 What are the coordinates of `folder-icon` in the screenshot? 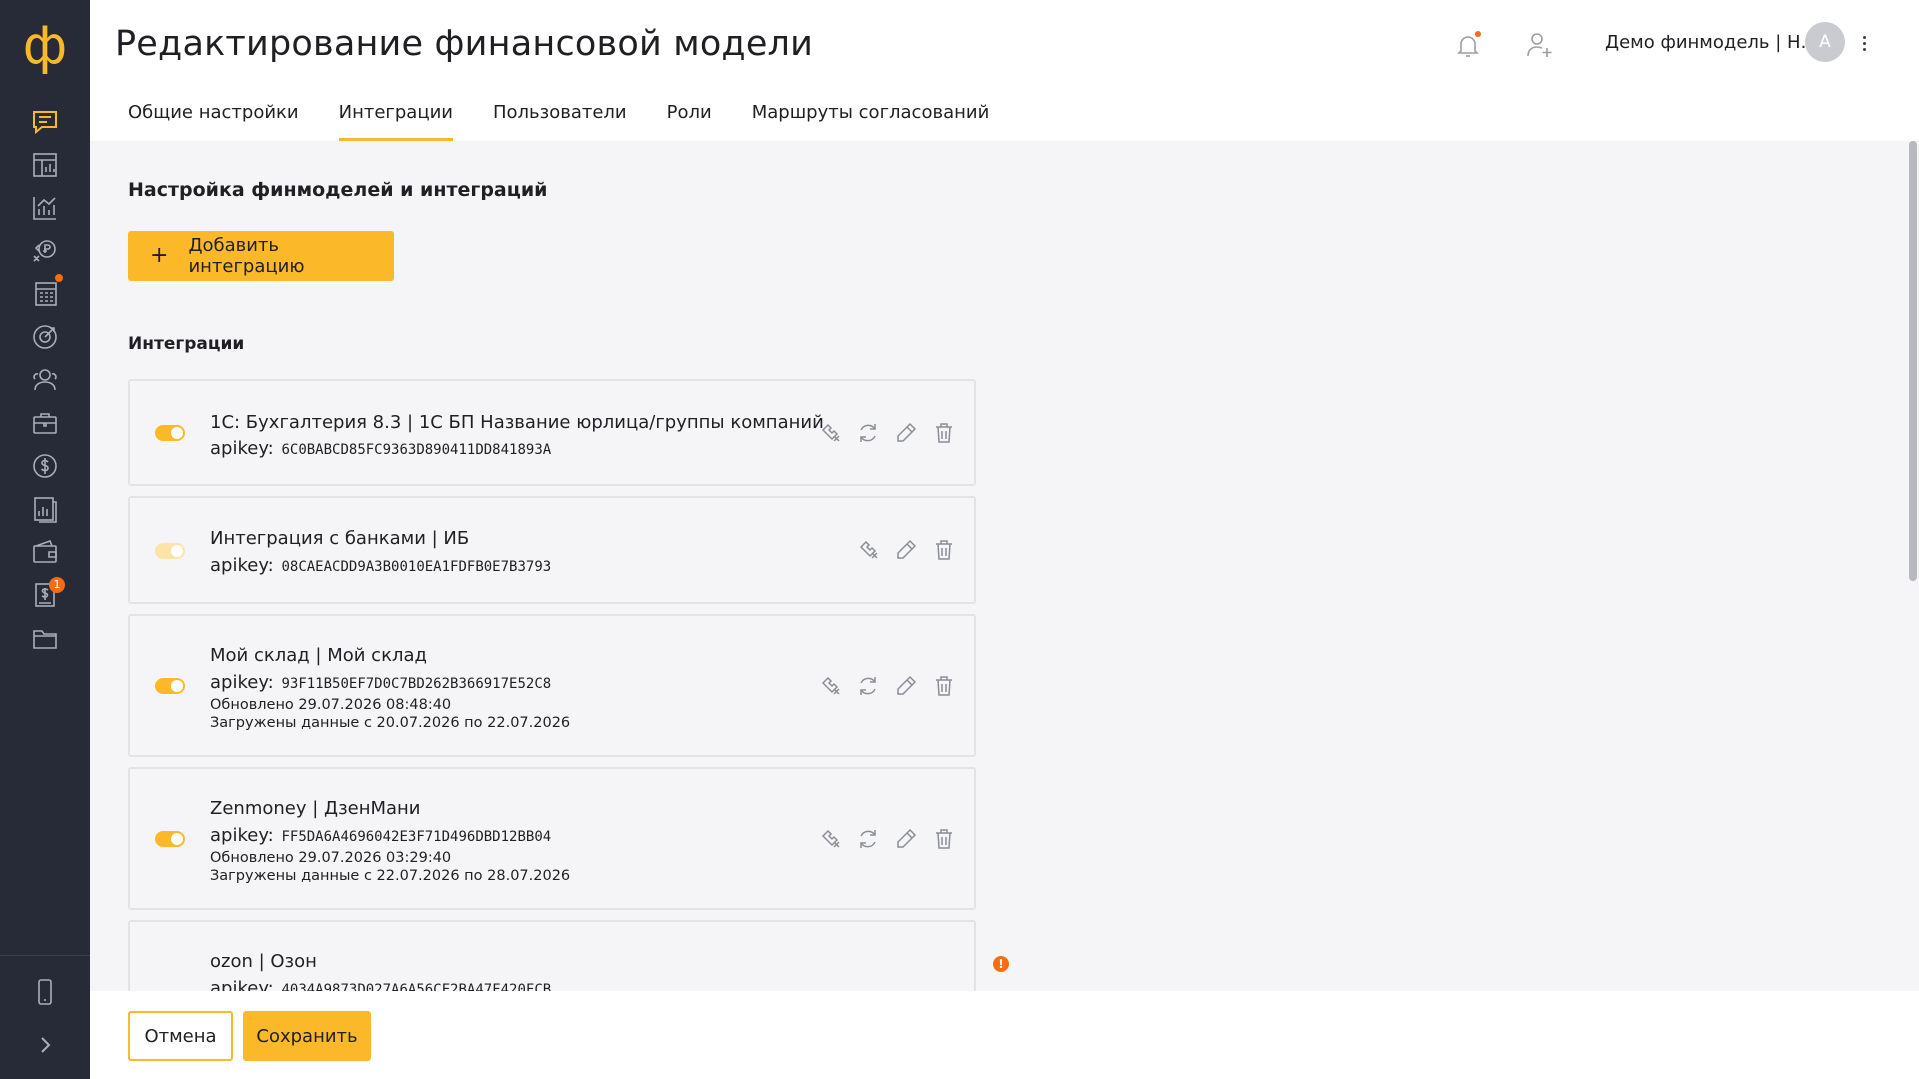 It's located at (45, 638).